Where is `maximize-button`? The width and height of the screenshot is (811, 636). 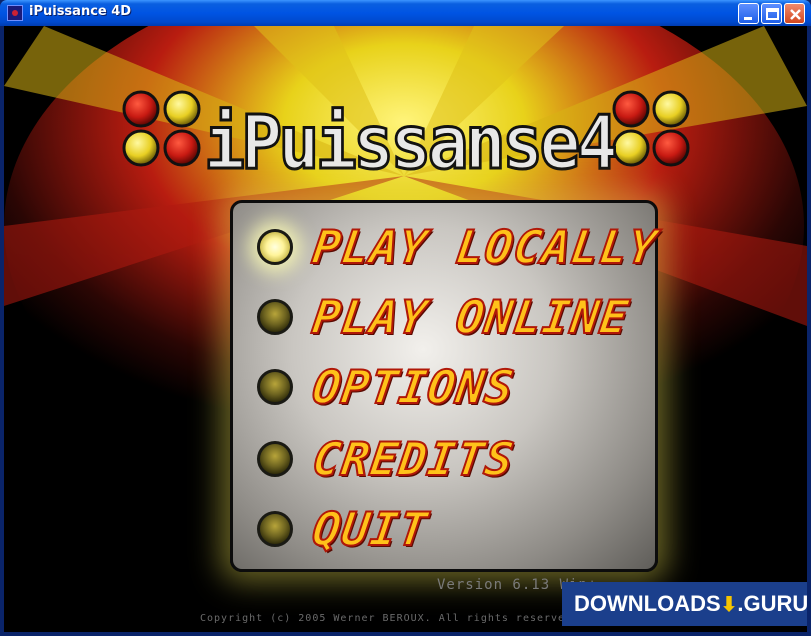 maximize-button is located at coordinates (771, 13).